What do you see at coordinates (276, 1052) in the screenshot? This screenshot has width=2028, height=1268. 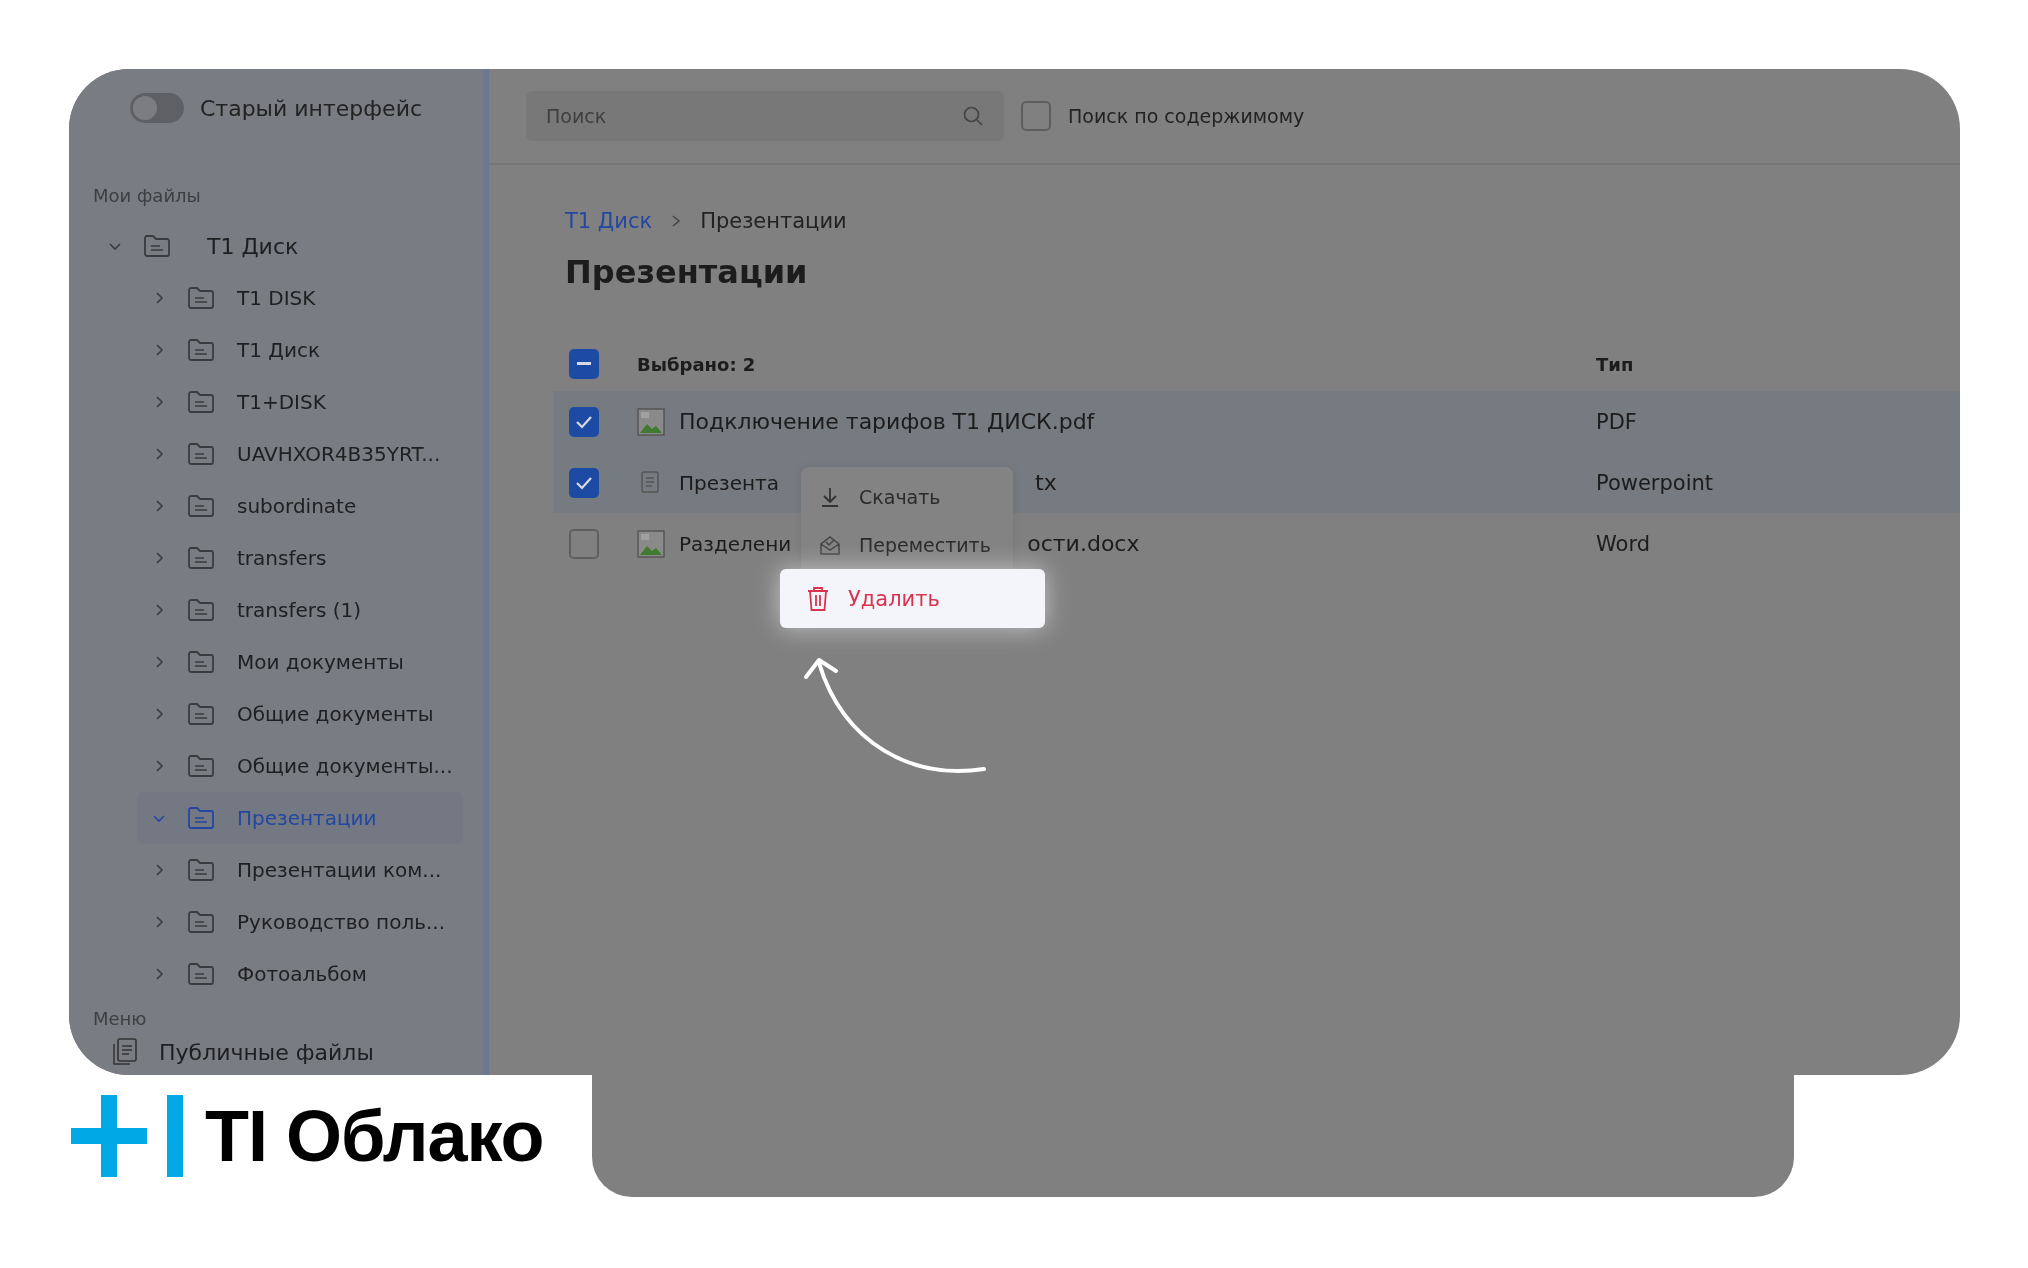 I see `menu-item: Публичные файлы` at bounding box center [276, 1052].